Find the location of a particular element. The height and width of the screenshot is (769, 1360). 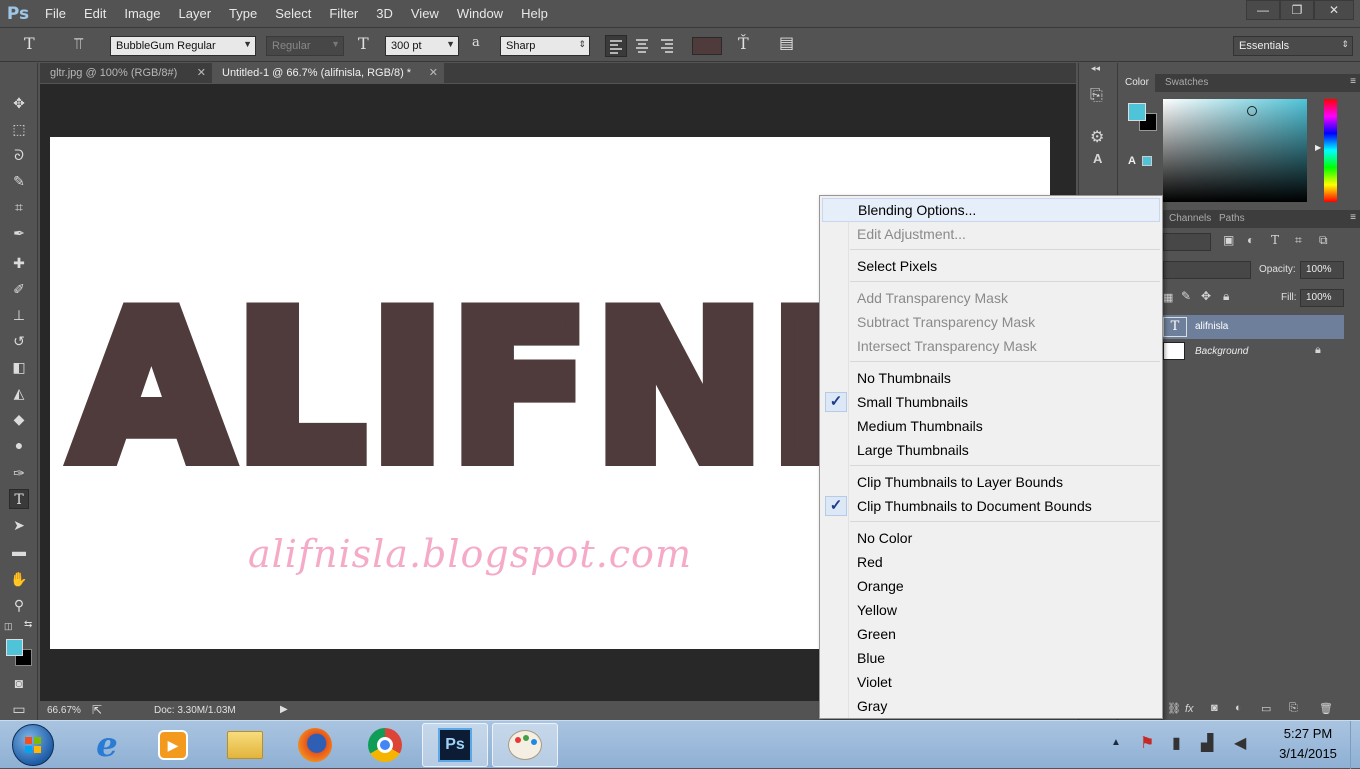

status-menu-arrow-icon: ▶ is located at coordinates (284, 709).